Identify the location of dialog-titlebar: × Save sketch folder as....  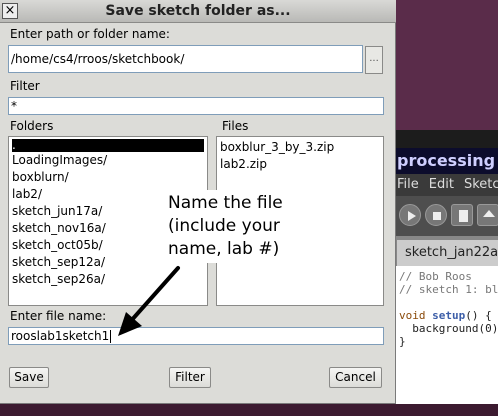
(198, 11).